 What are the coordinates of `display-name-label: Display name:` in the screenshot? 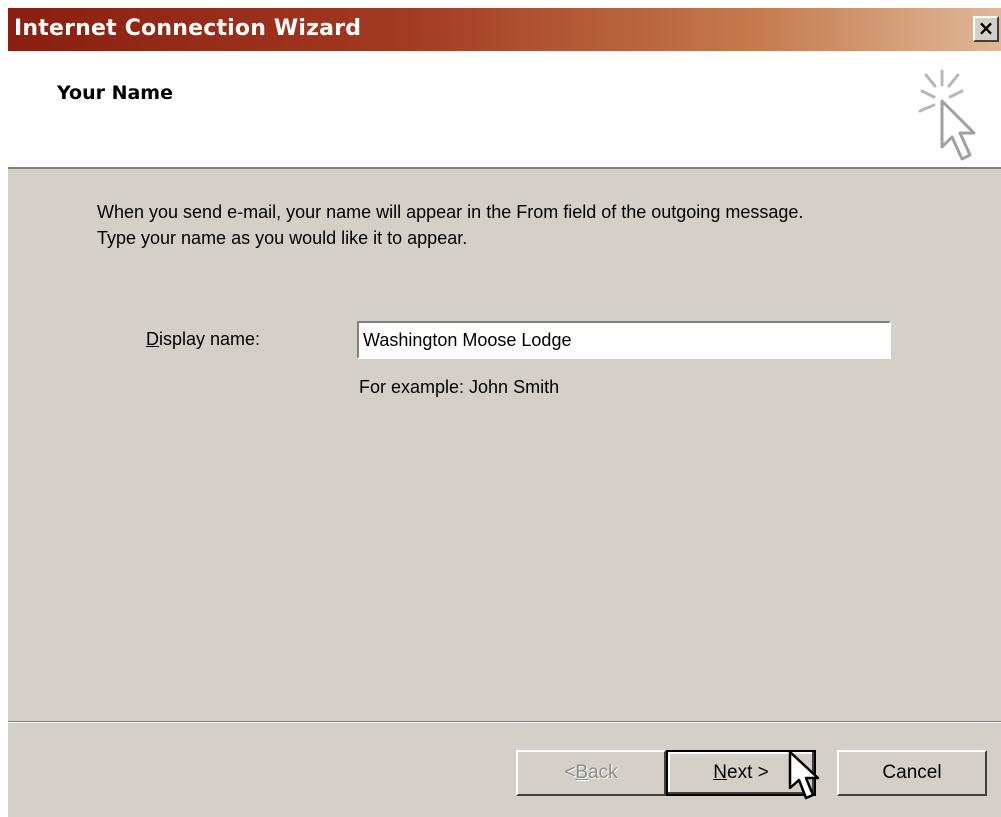 It's located at (203, 339).